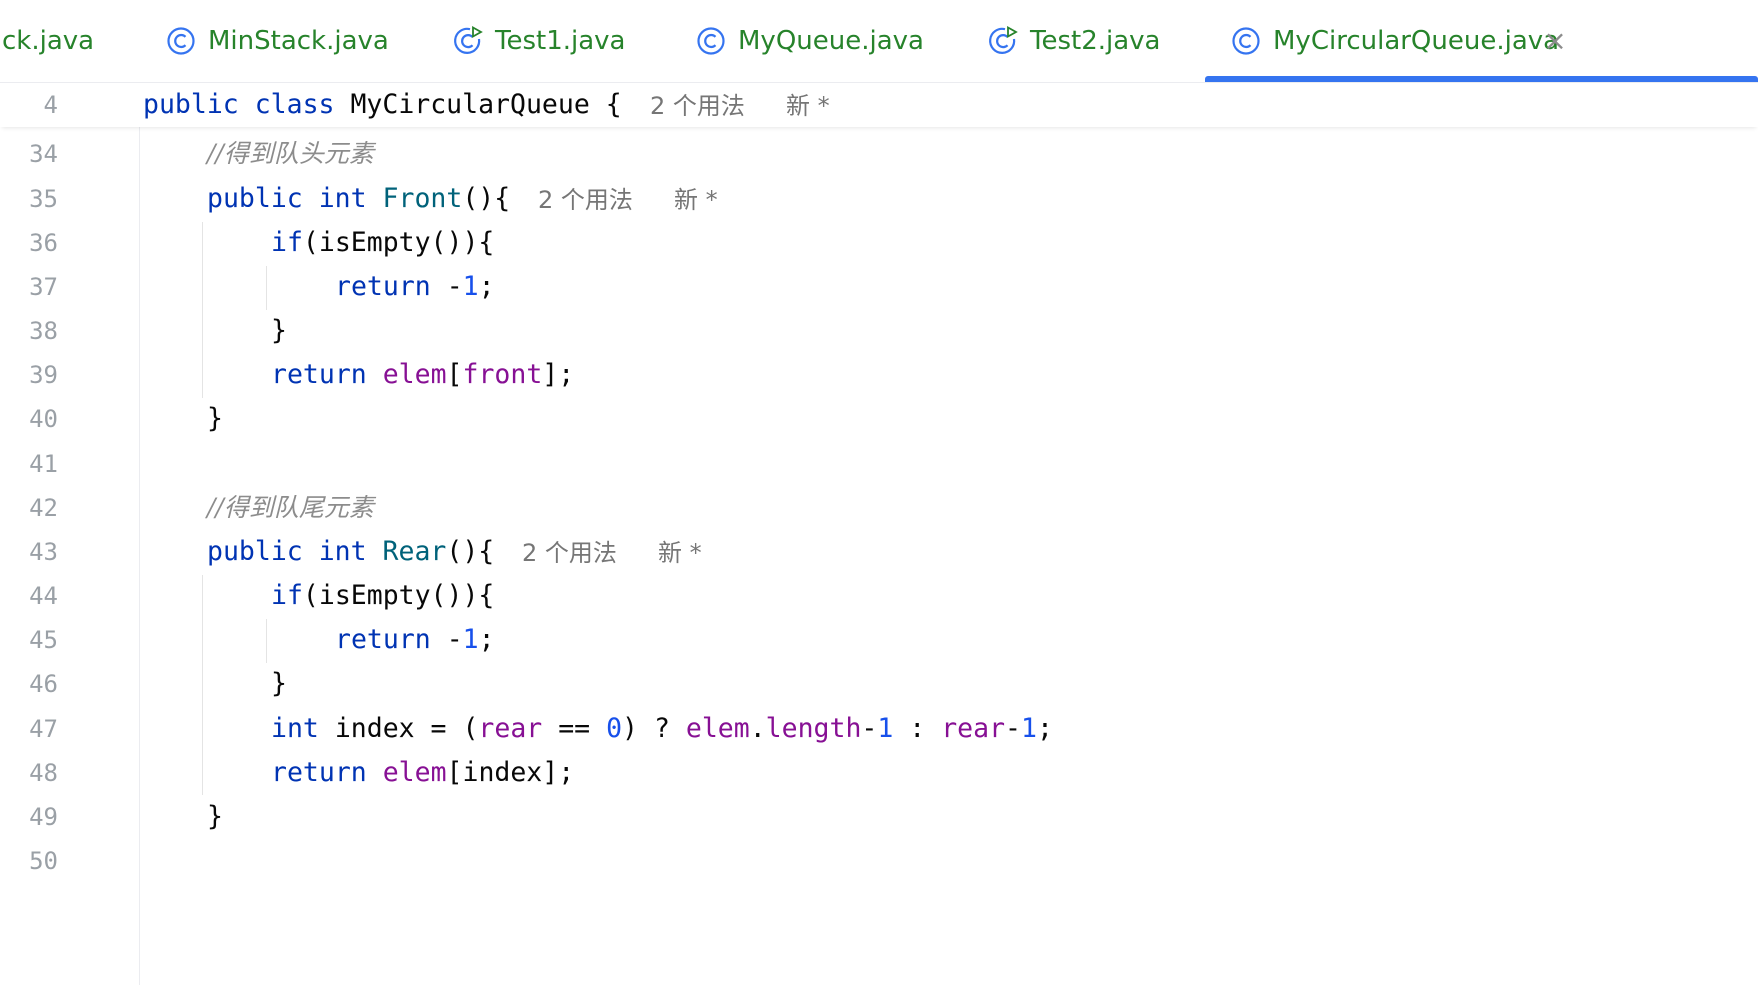 The height and width of the screenshot is (985, 1758). Describe the element at coordinates (574, 728) in the screenshot. I see `code-text: ==` at that location.